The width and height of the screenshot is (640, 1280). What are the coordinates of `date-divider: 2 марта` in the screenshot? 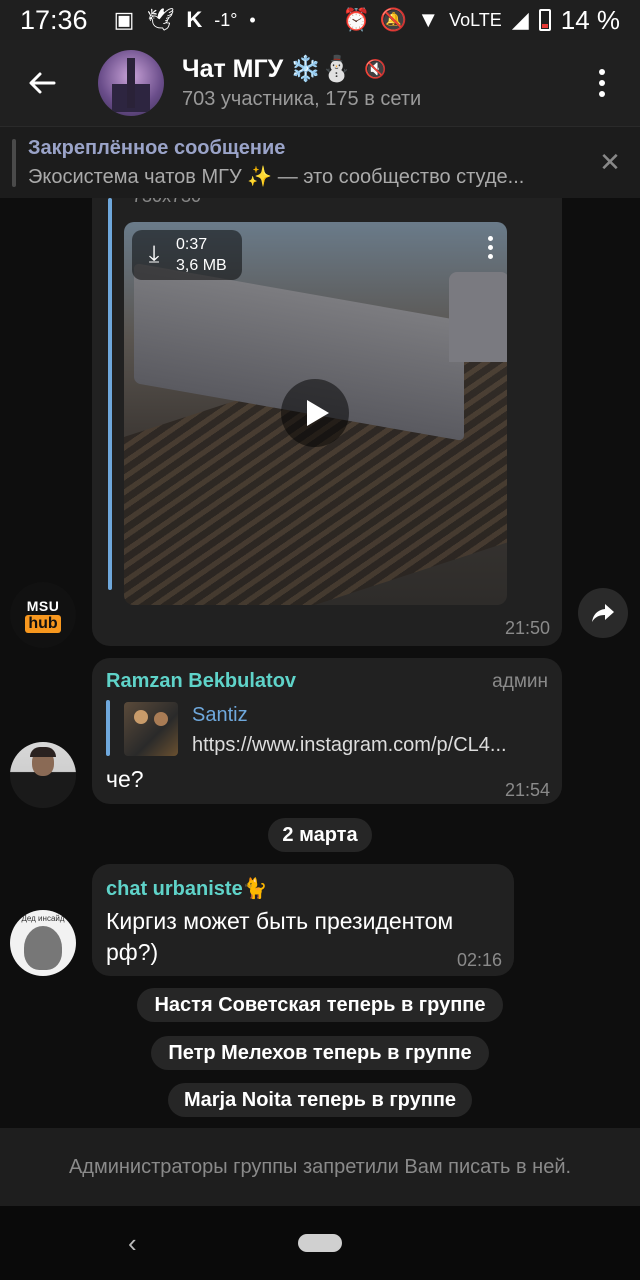 It's located at (320, 835).